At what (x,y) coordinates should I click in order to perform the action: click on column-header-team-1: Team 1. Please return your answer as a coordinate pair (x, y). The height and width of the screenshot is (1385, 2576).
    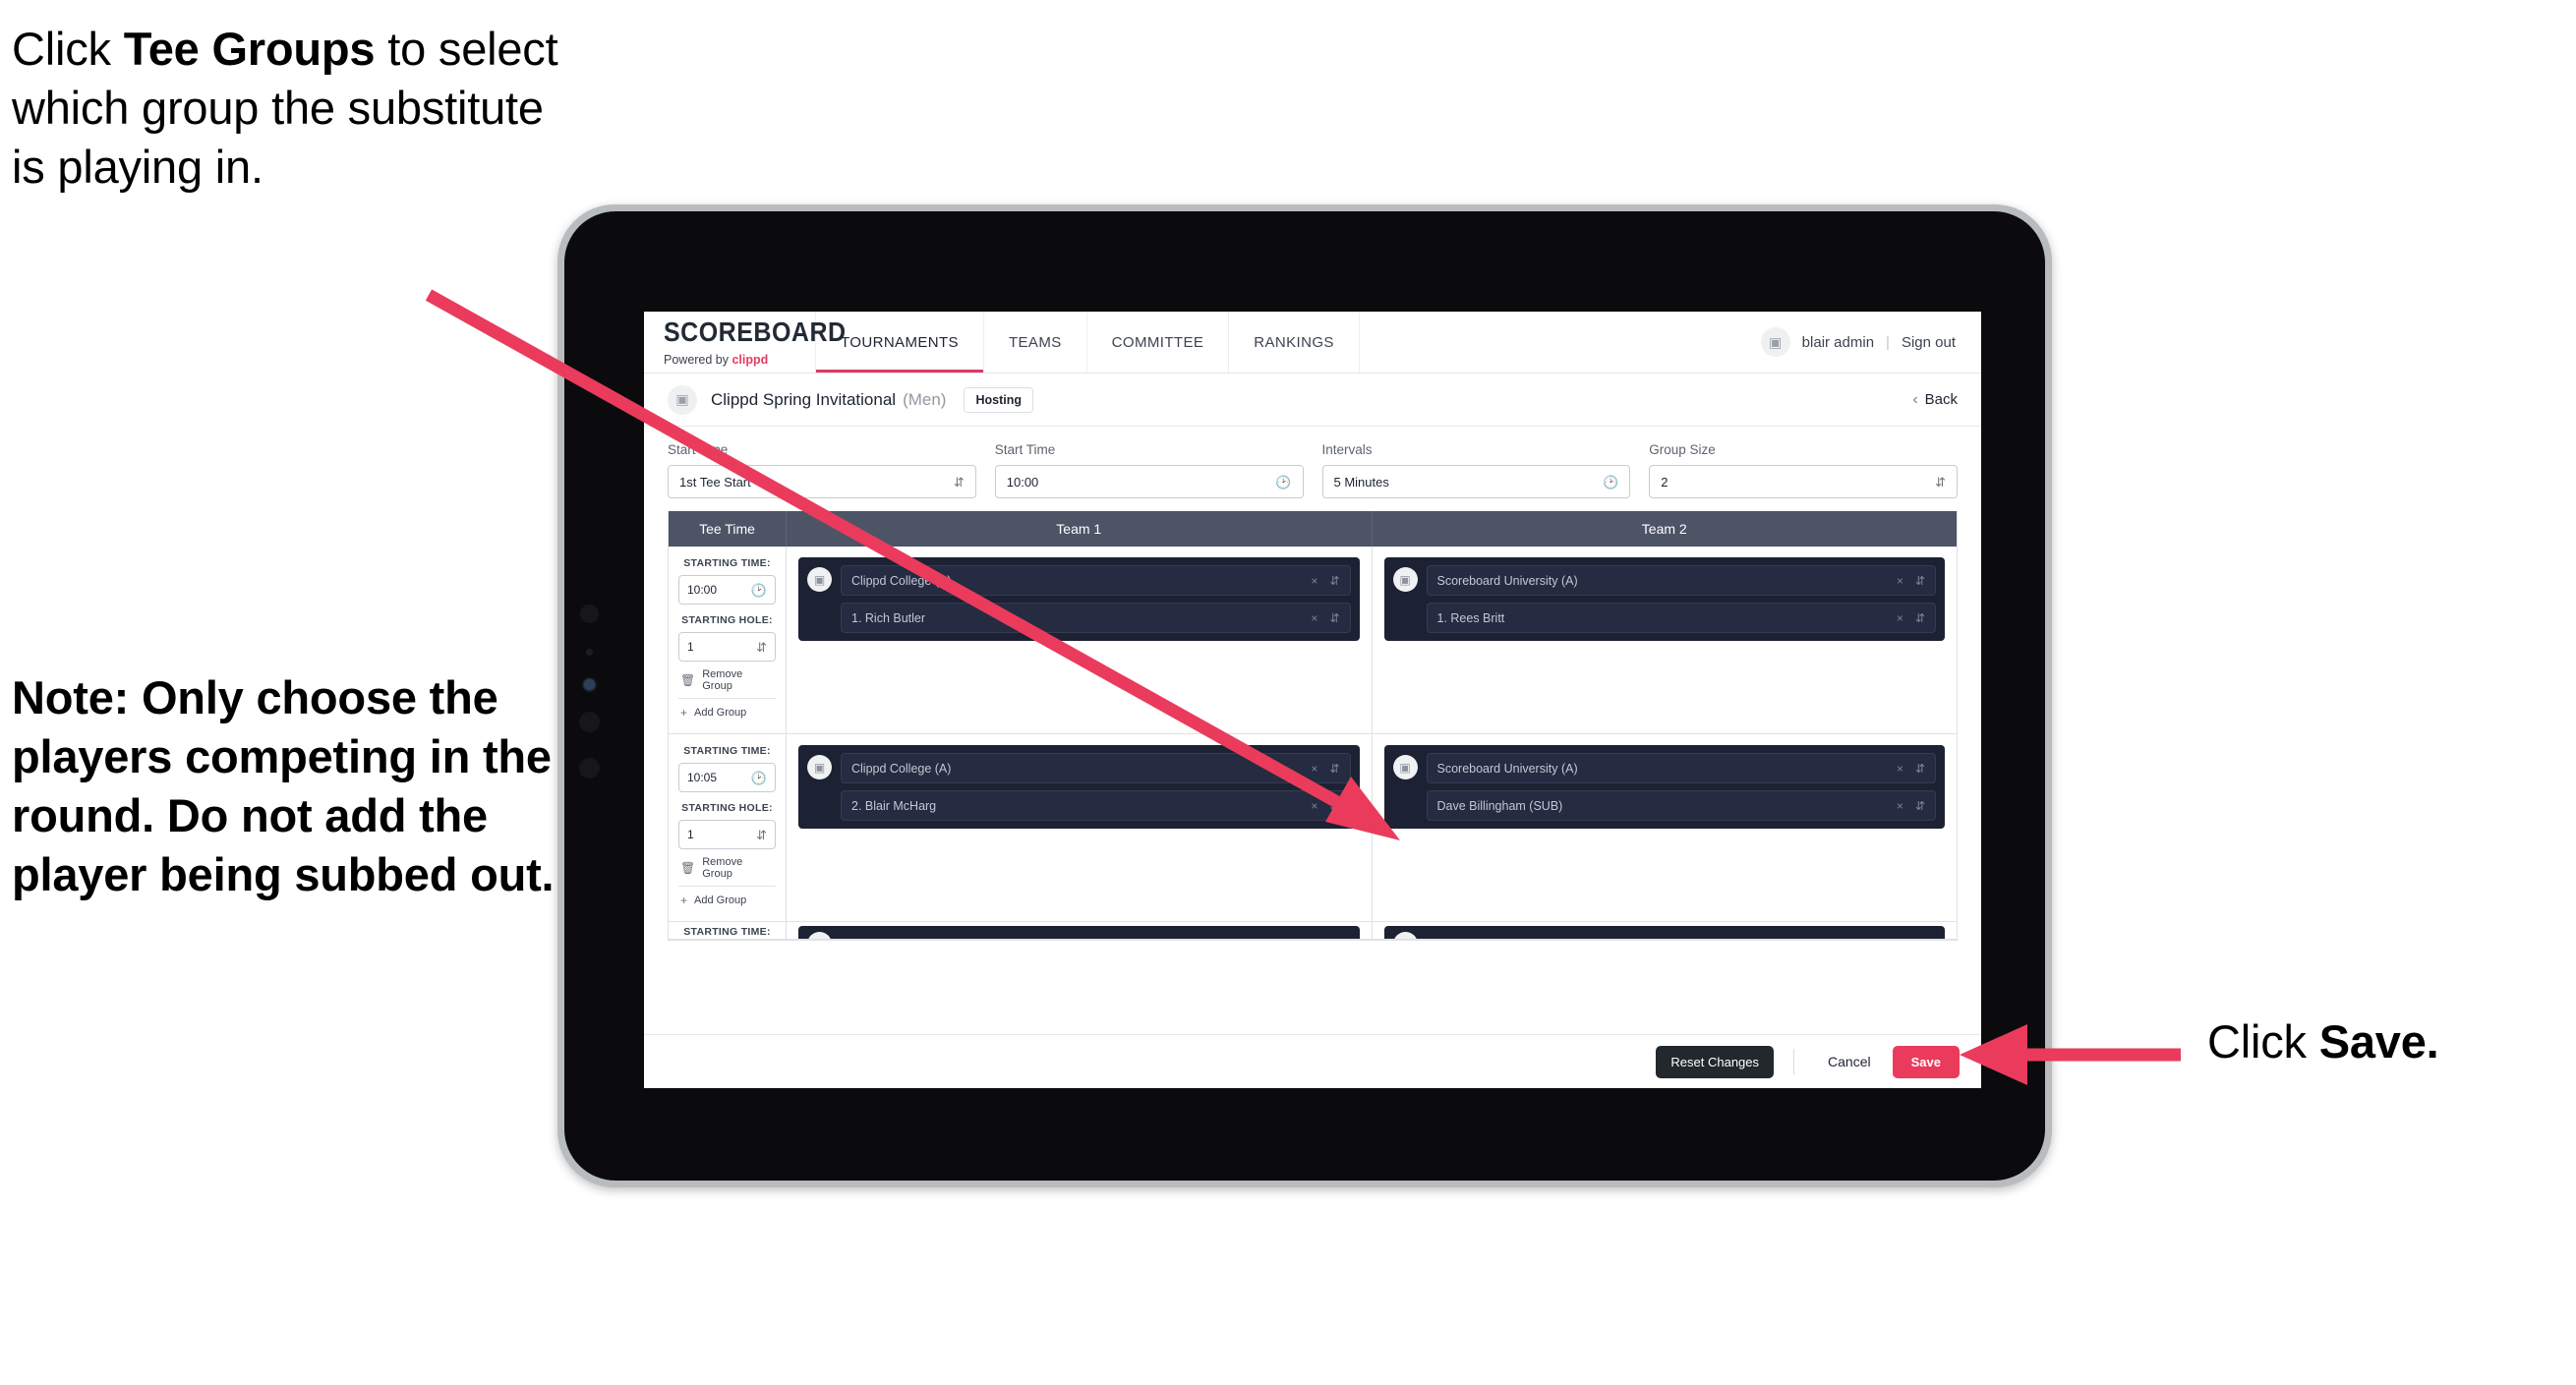
    Looking at the image, I should click on (1080, 529).